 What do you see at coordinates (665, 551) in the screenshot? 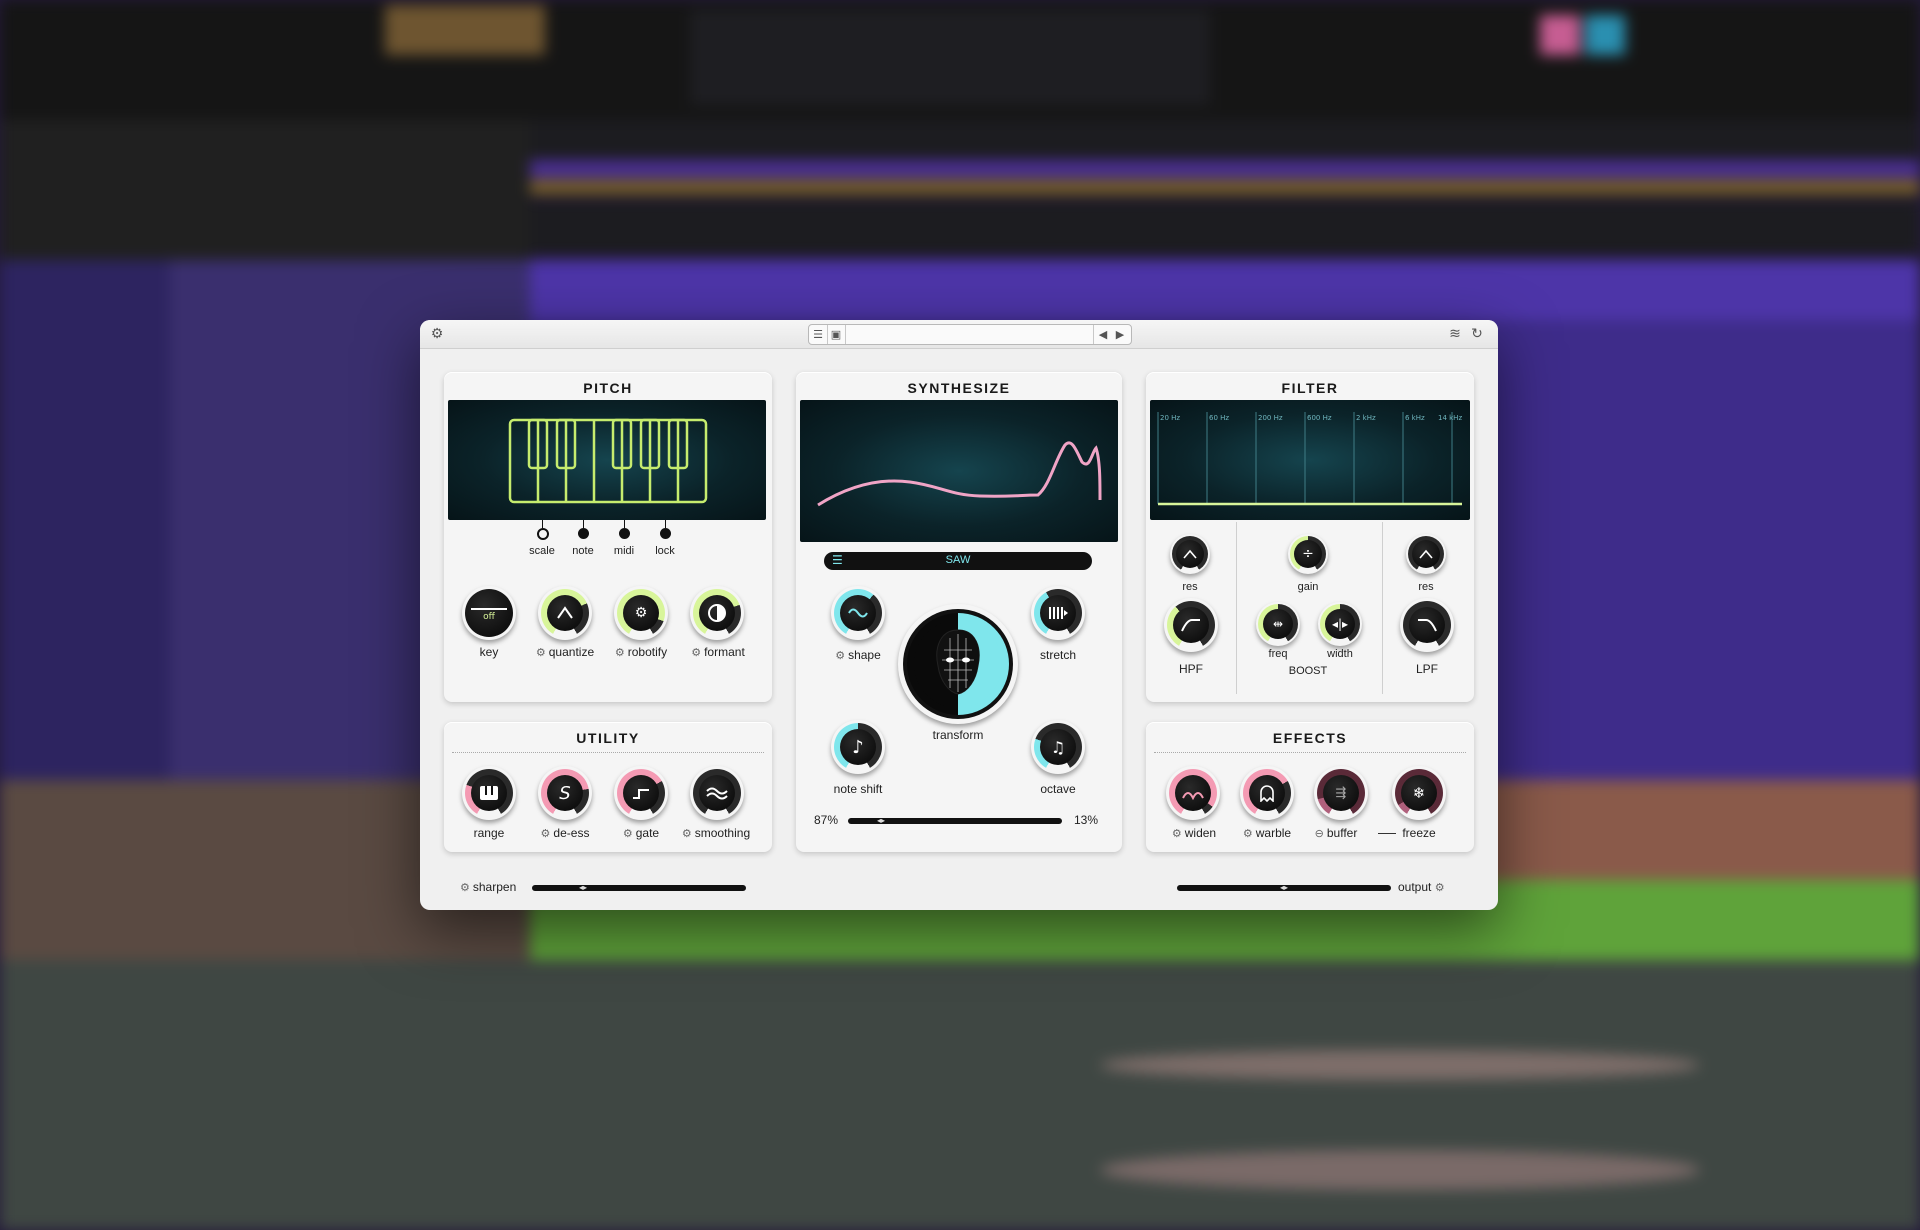
I see `switch-label: lock` at bounding box center [665, 551].